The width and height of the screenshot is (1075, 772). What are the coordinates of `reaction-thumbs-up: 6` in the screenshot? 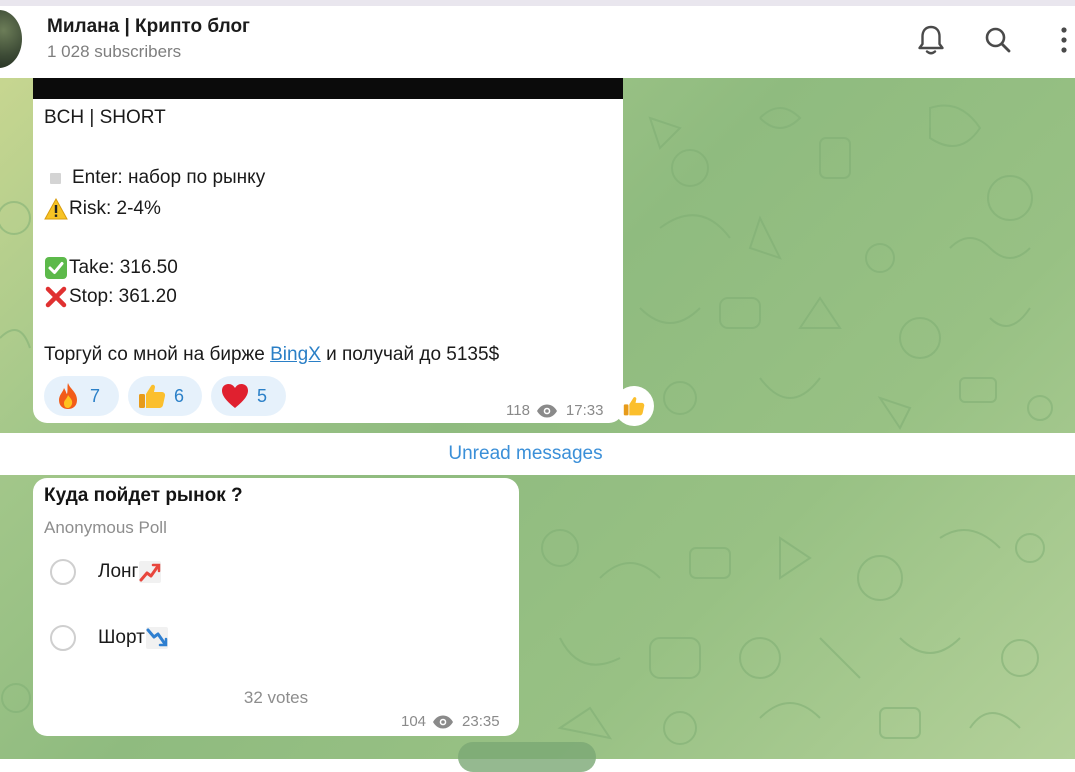 It's located at (165, 396).